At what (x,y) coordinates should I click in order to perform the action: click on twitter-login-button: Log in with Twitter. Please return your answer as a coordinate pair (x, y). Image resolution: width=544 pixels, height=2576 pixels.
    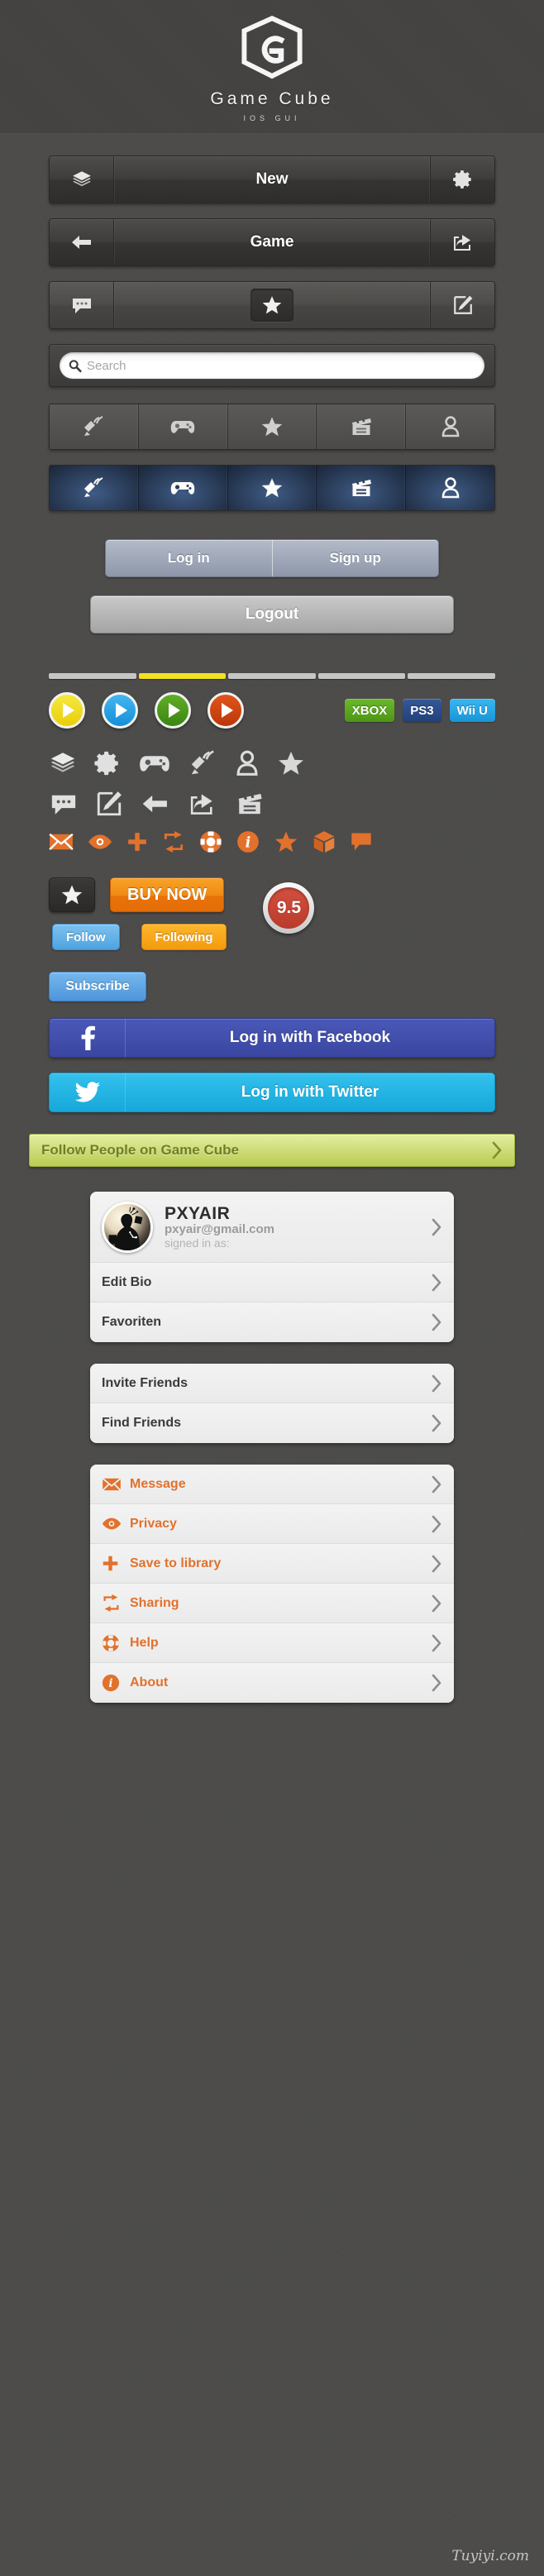
    Looking at the image, I should click on (272, 1092).